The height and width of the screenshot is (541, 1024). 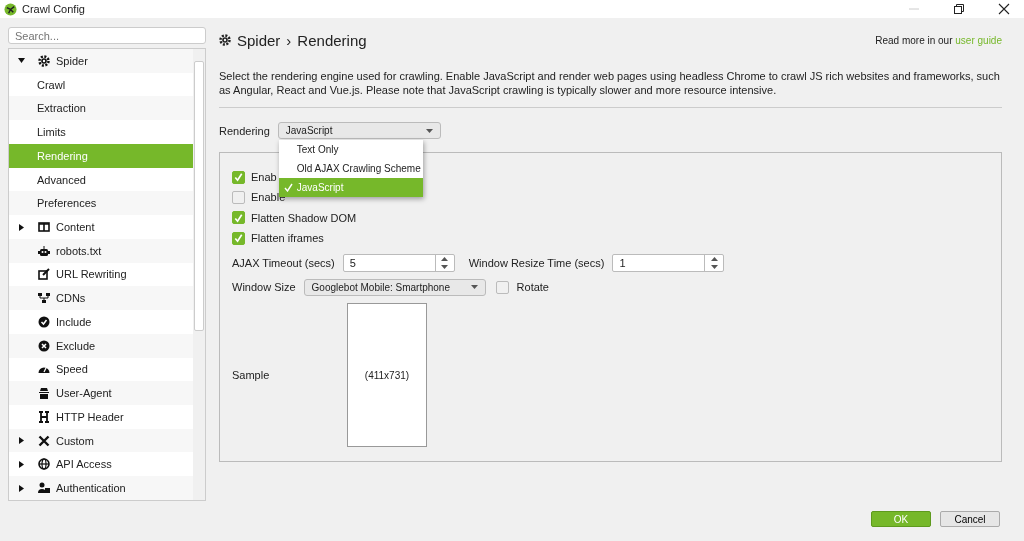 What do you see at coordinates (359, 130) in the screenshot?
I see `rendering-dropdown: JavaScript` at bounding box center [359, 130].